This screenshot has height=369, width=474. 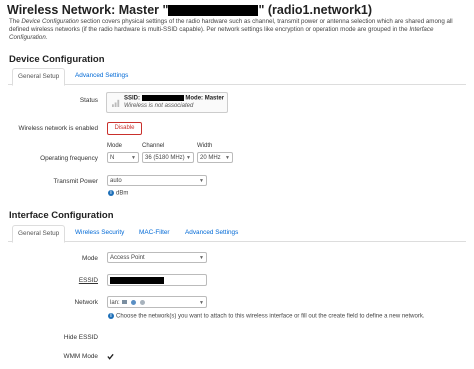 What do you see at coordinates (157, 257) in the screenshot?
I see `iface-mode-select: Access Point ▼` at bounding box center [157, 257].